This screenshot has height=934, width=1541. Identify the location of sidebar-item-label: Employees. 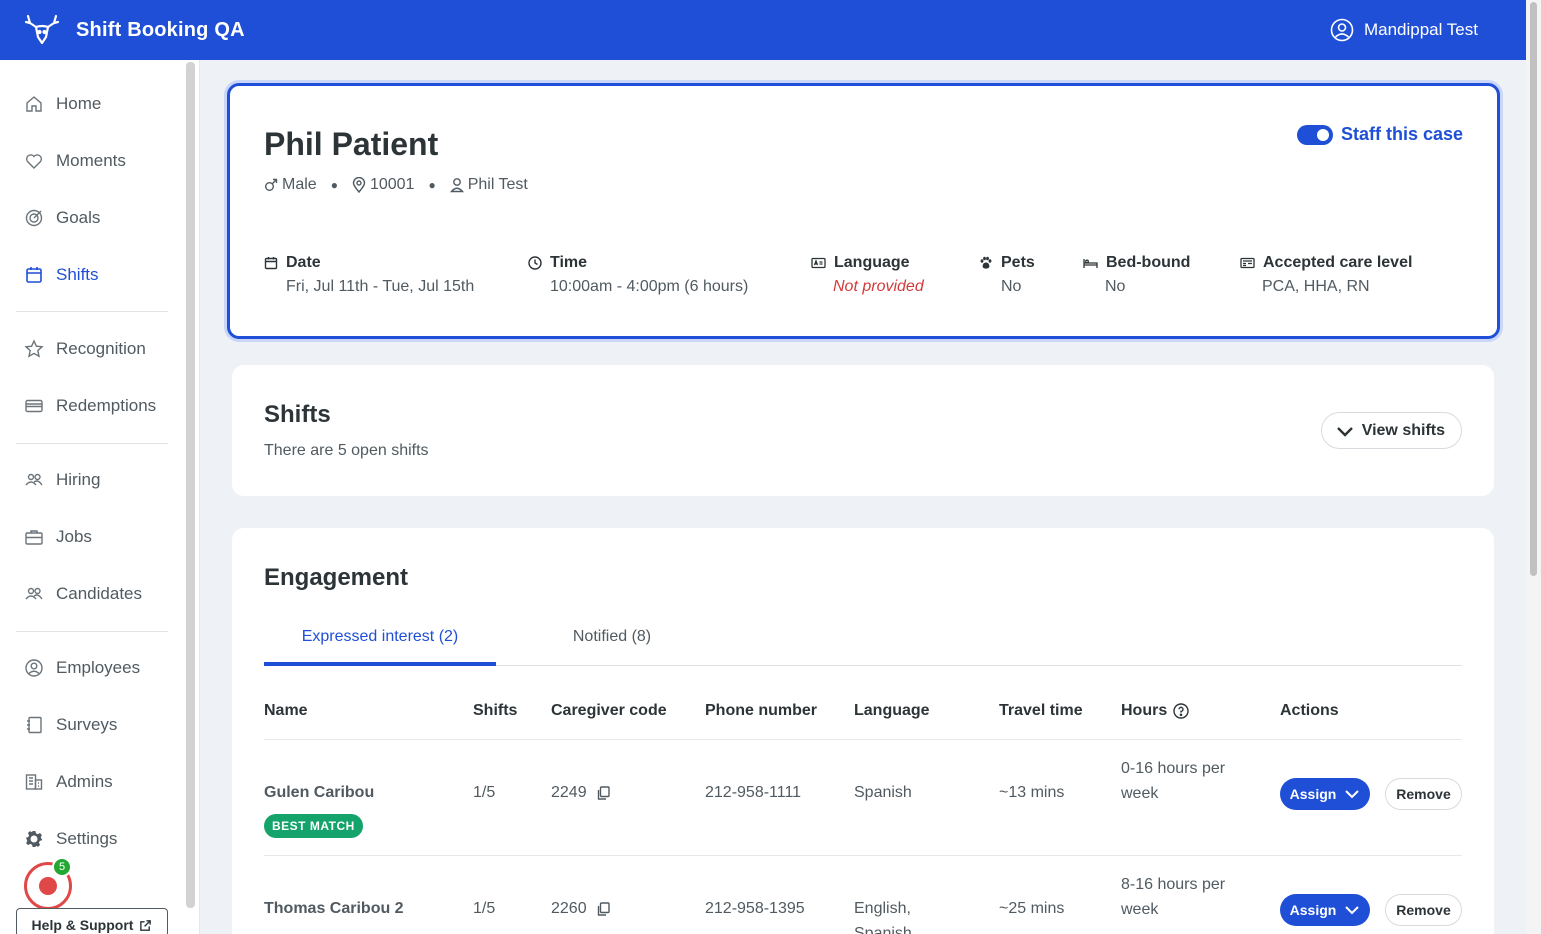
(98, 667).